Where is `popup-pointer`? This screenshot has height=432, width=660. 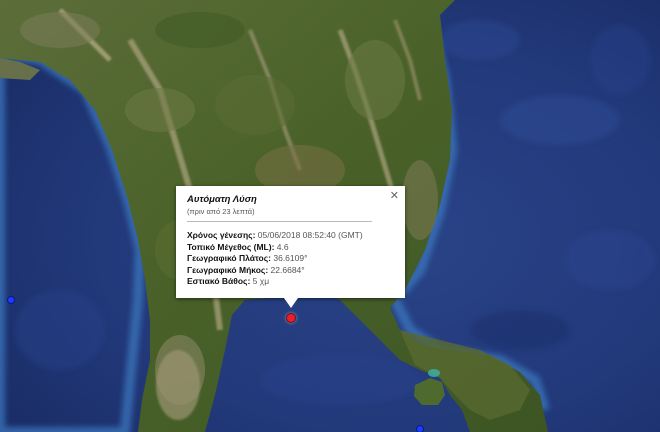 popup-pointer is located at coordinates (291, 303).